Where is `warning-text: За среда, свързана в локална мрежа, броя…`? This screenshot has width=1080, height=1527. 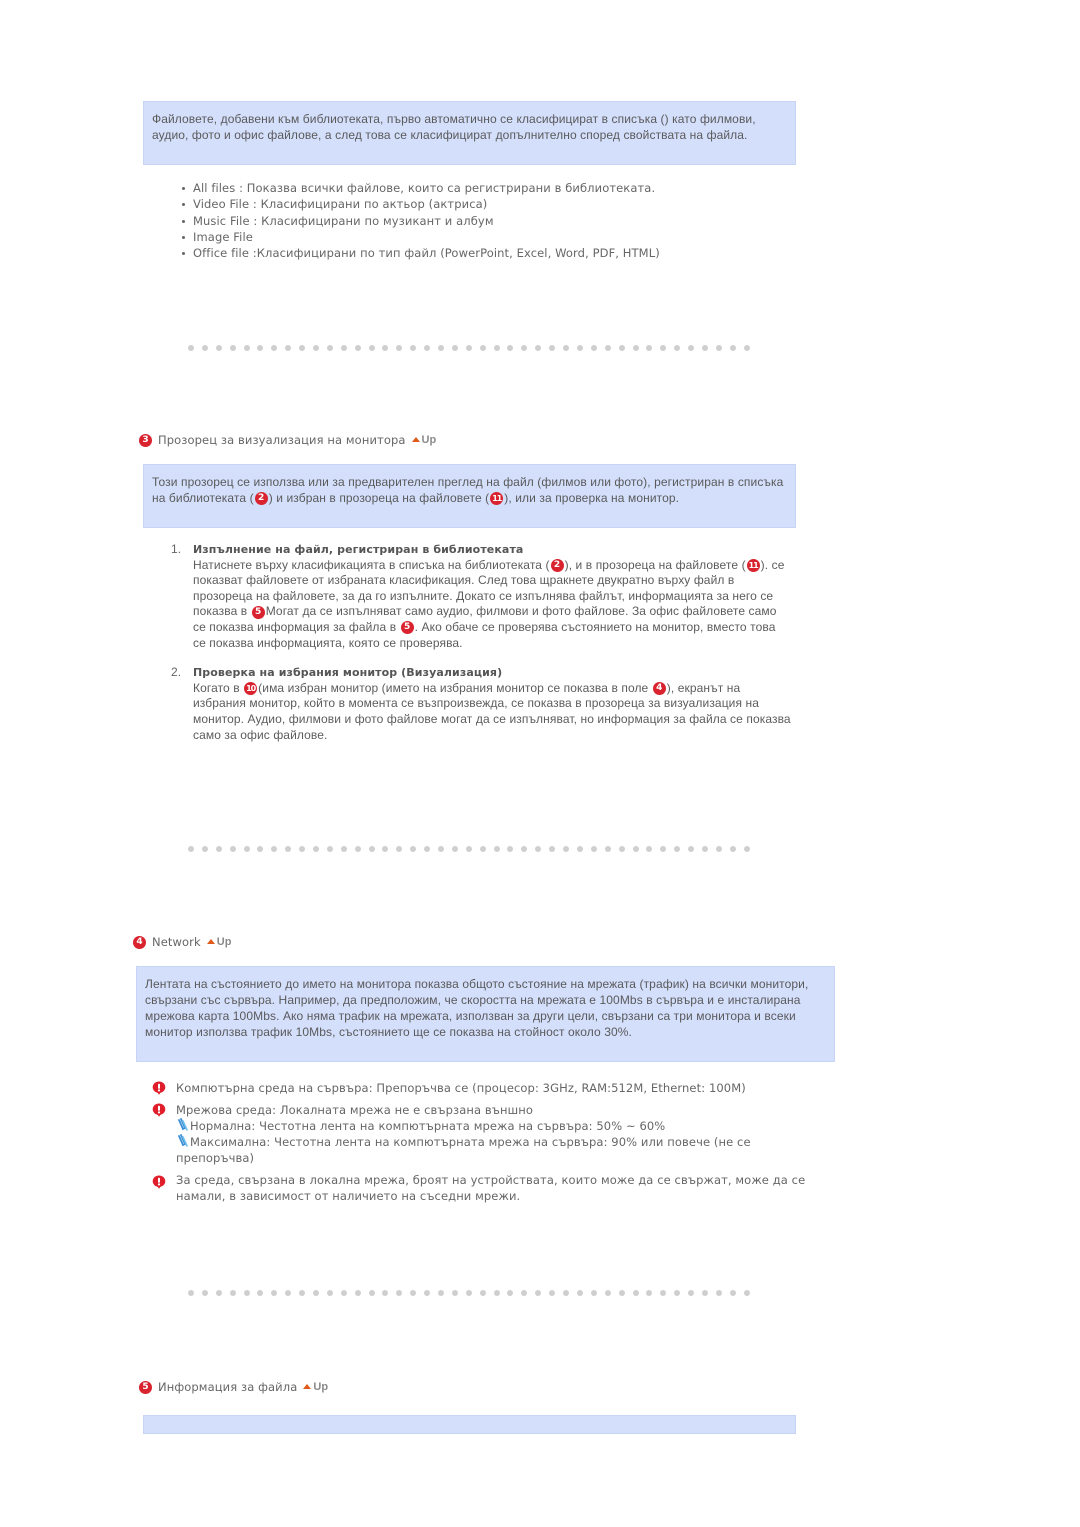 warning-text: За среда, свързана в локална мрежа, броя… is located at coordinates (491, 1188).